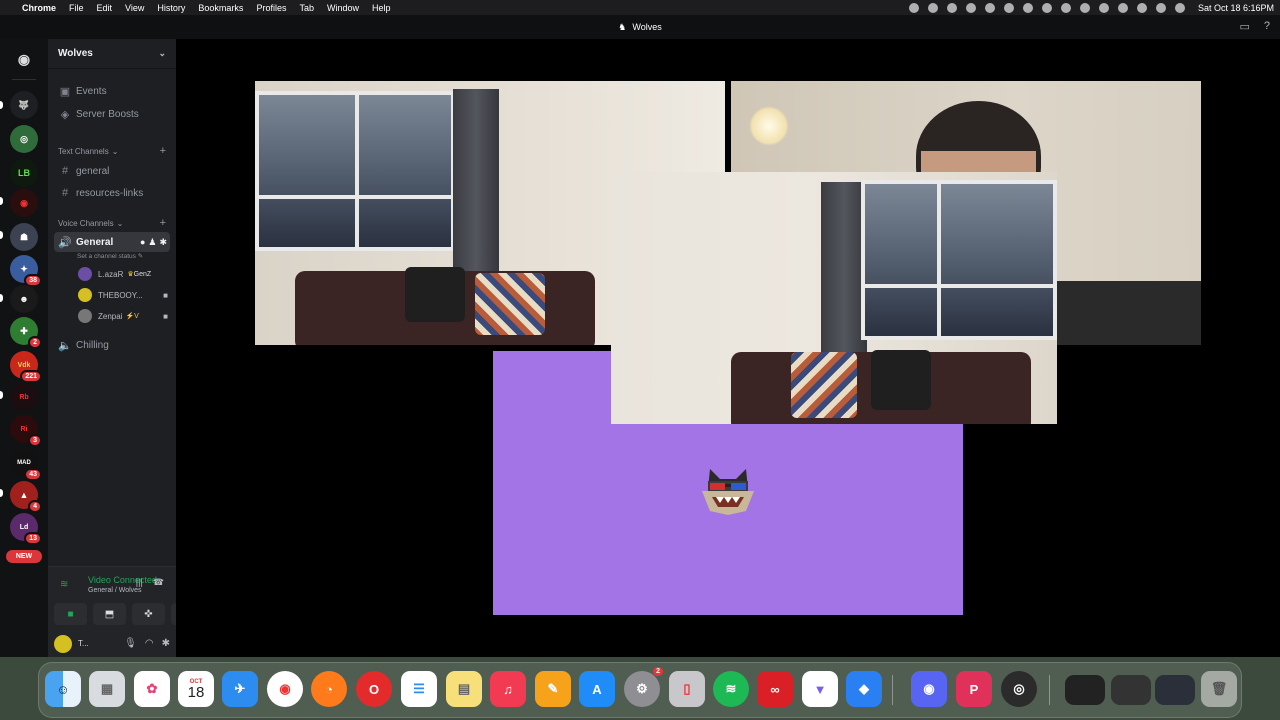 This screenshot has width=1280, height=720. I want to click on channel-general: # general, so click(112, 171).